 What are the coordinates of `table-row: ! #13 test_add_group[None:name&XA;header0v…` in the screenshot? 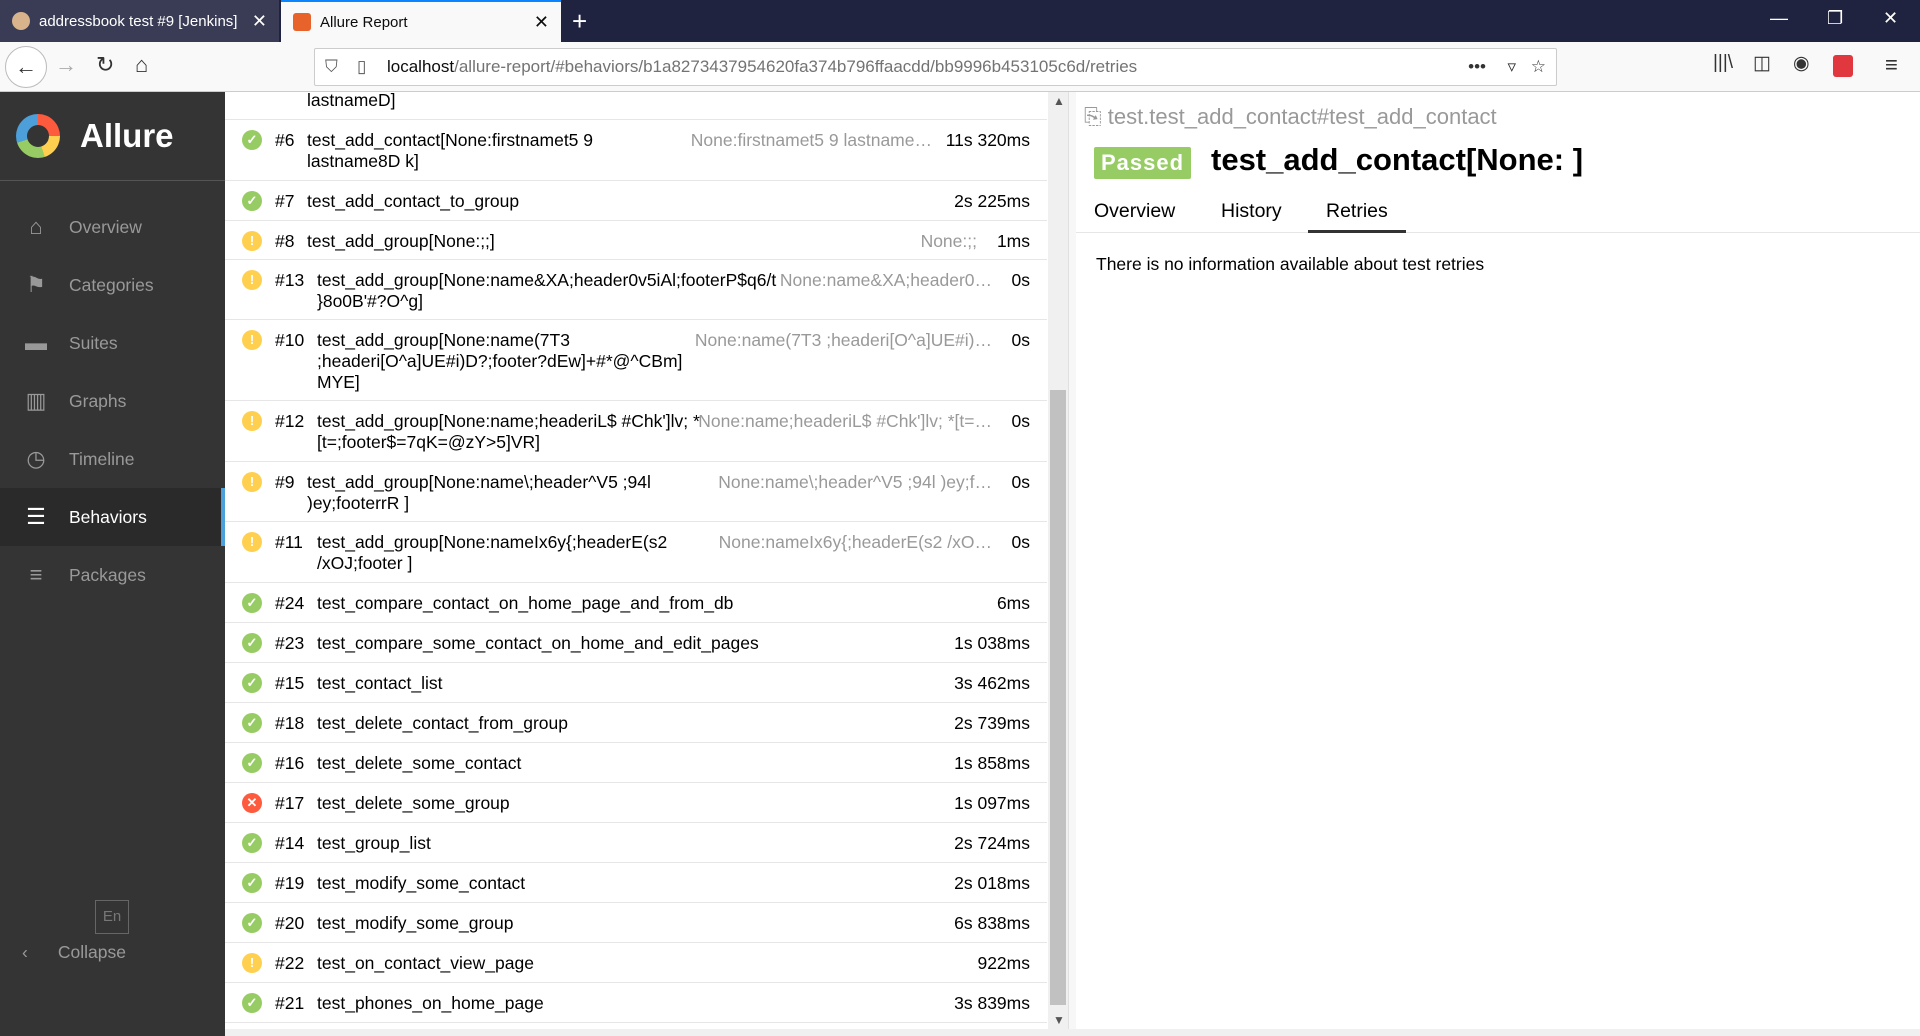 It's located at (636, 290).